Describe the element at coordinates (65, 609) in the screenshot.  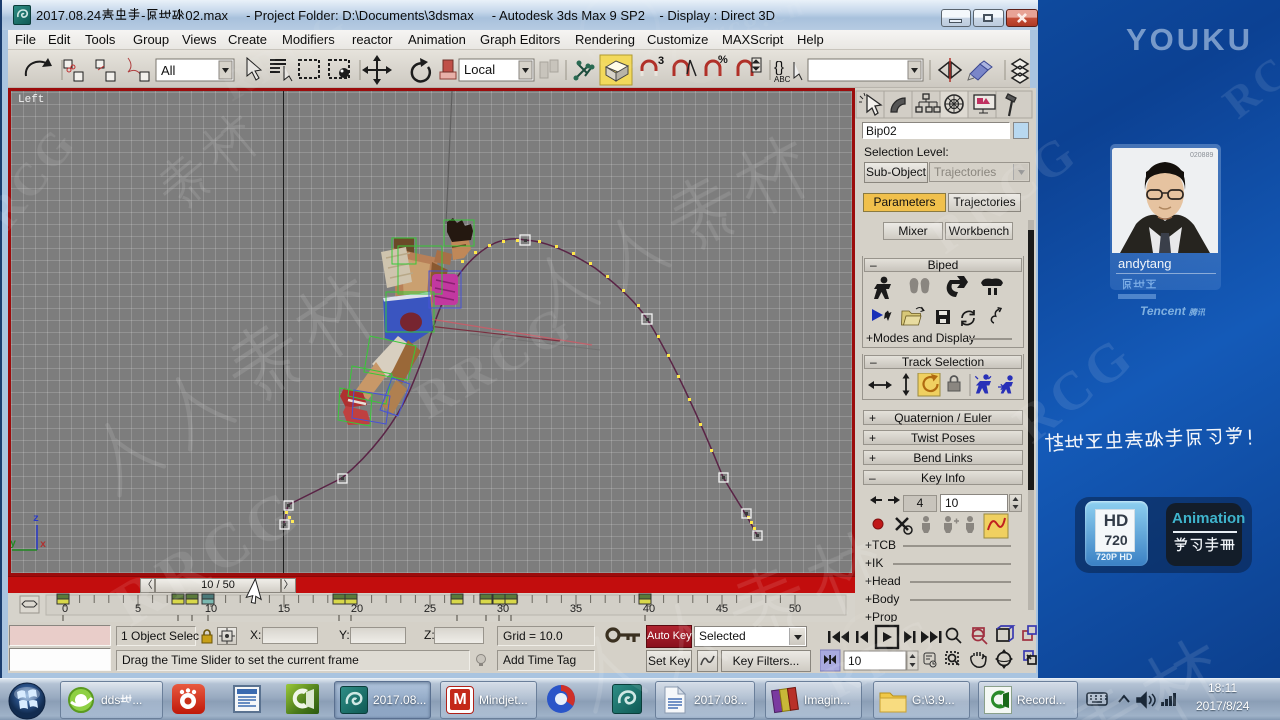
I see `svg-text: 0` at that location.